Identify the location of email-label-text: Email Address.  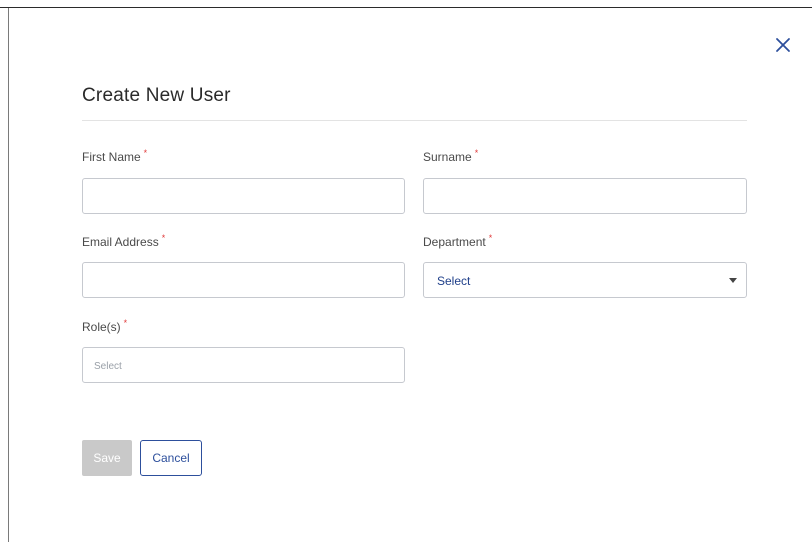
(120, 242).